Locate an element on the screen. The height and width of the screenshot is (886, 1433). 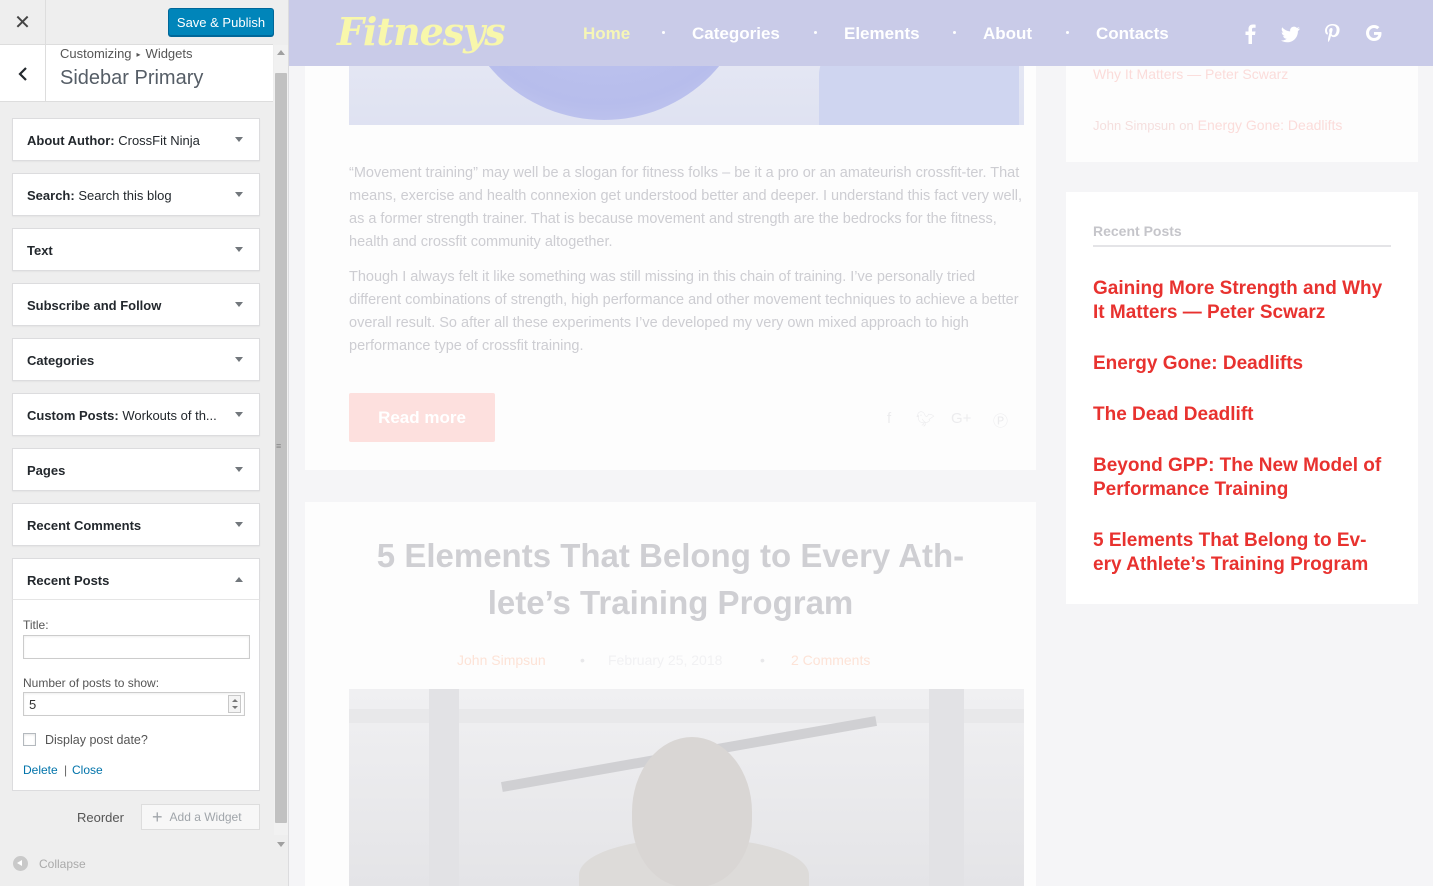
post-author-link: John Simpsun is located at coordinates (501, 660).